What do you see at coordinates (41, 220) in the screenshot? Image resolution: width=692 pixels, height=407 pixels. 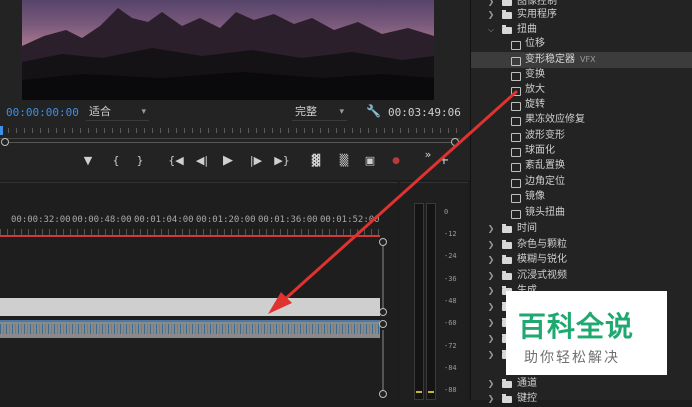 I see `ruler-label: 00:00:32:00` at bounding box center [41, 220].